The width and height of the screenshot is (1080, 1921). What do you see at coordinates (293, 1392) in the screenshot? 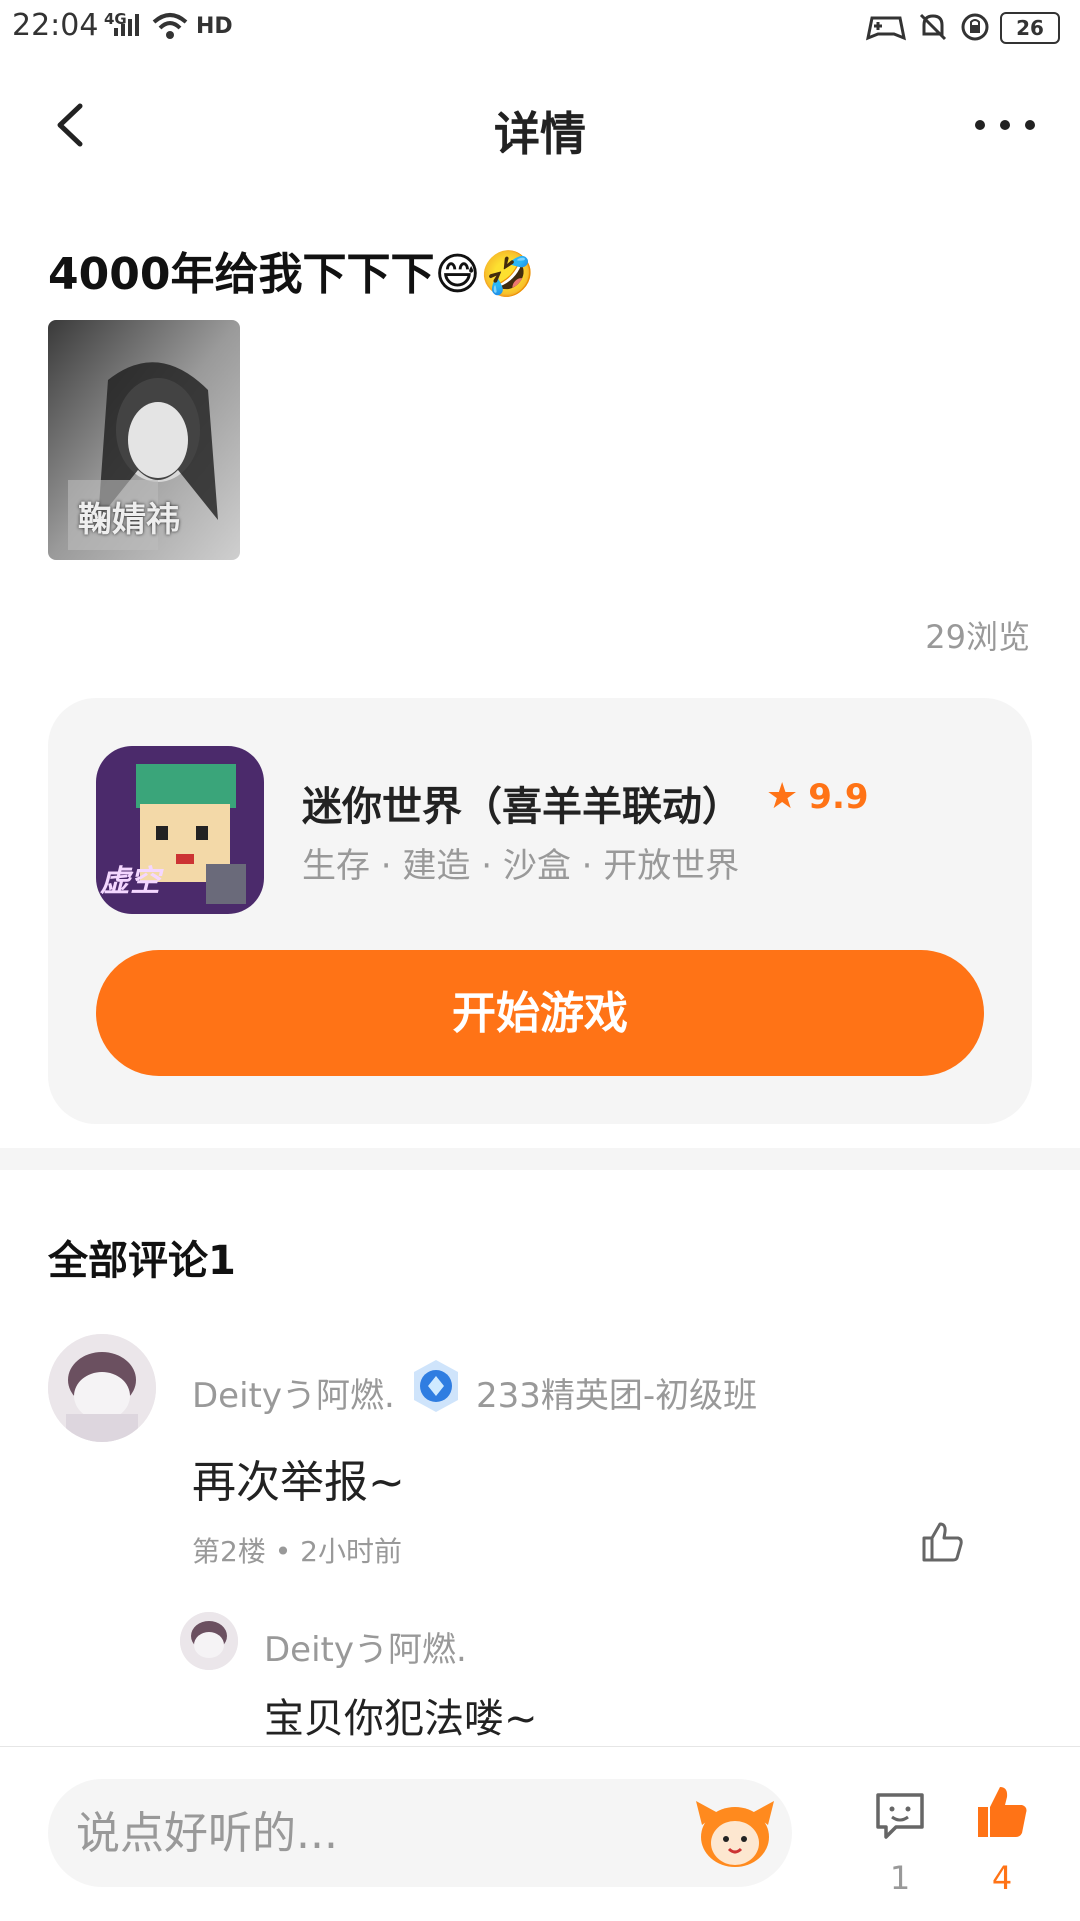
I see `comment-username: Deityう阿燃.` at bounding box center [293, 1392].